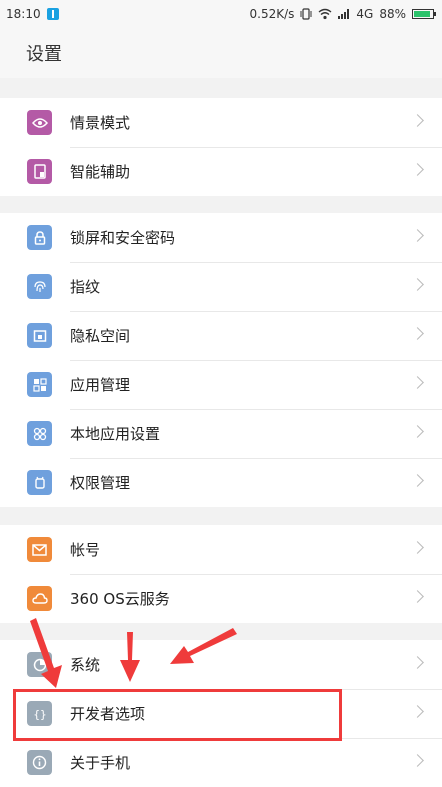 Image resolution: width=442 pixels, height=787 pixels. I want to click on settings-group: 情景模式 智能辅助, so click(221, 147).